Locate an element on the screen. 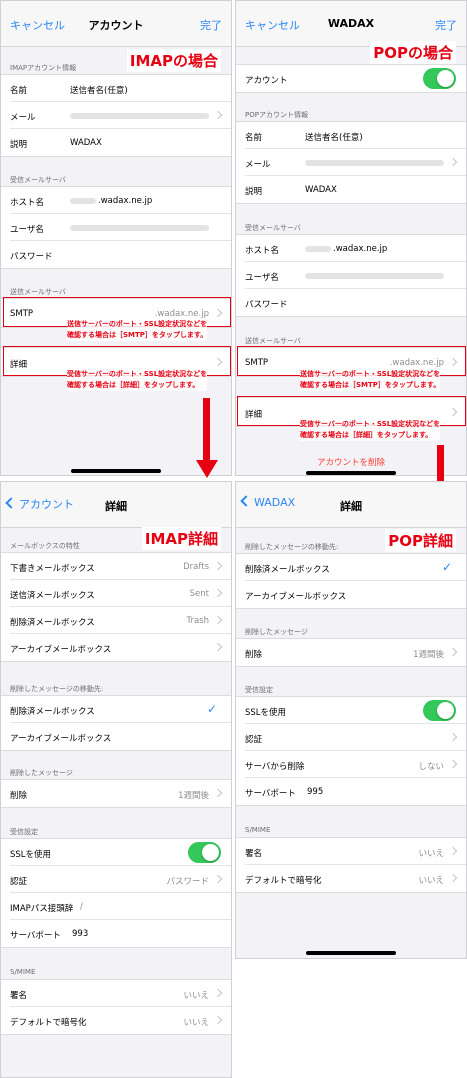  row-label: SSLを使用 is located at coordinates (31, 855).